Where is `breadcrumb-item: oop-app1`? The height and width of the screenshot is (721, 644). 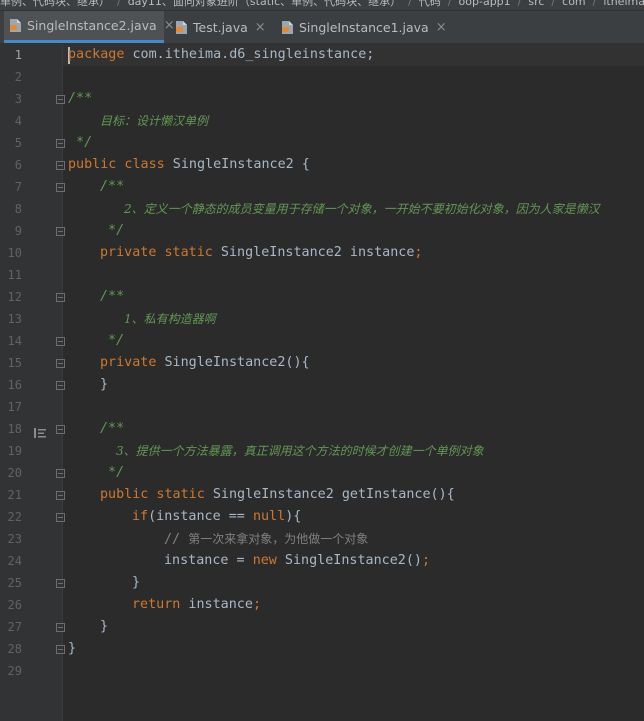 breadcrumb-item: oop-app1 is located at coordinates (485, 4).